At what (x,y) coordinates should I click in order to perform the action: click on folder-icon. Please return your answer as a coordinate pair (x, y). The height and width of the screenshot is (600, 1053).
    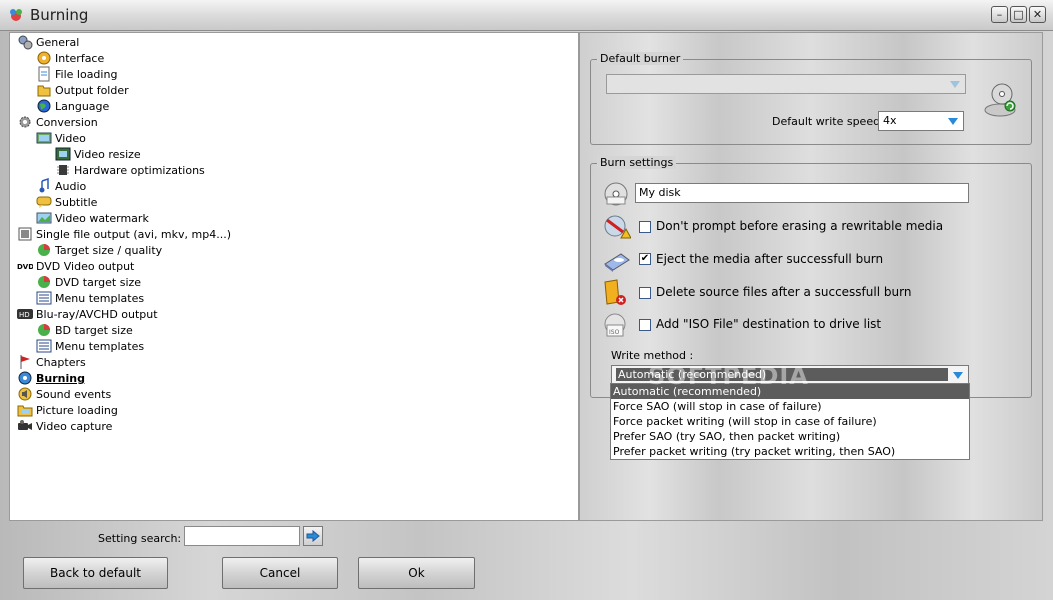
    Looking at the image, I should click on (44, 91).